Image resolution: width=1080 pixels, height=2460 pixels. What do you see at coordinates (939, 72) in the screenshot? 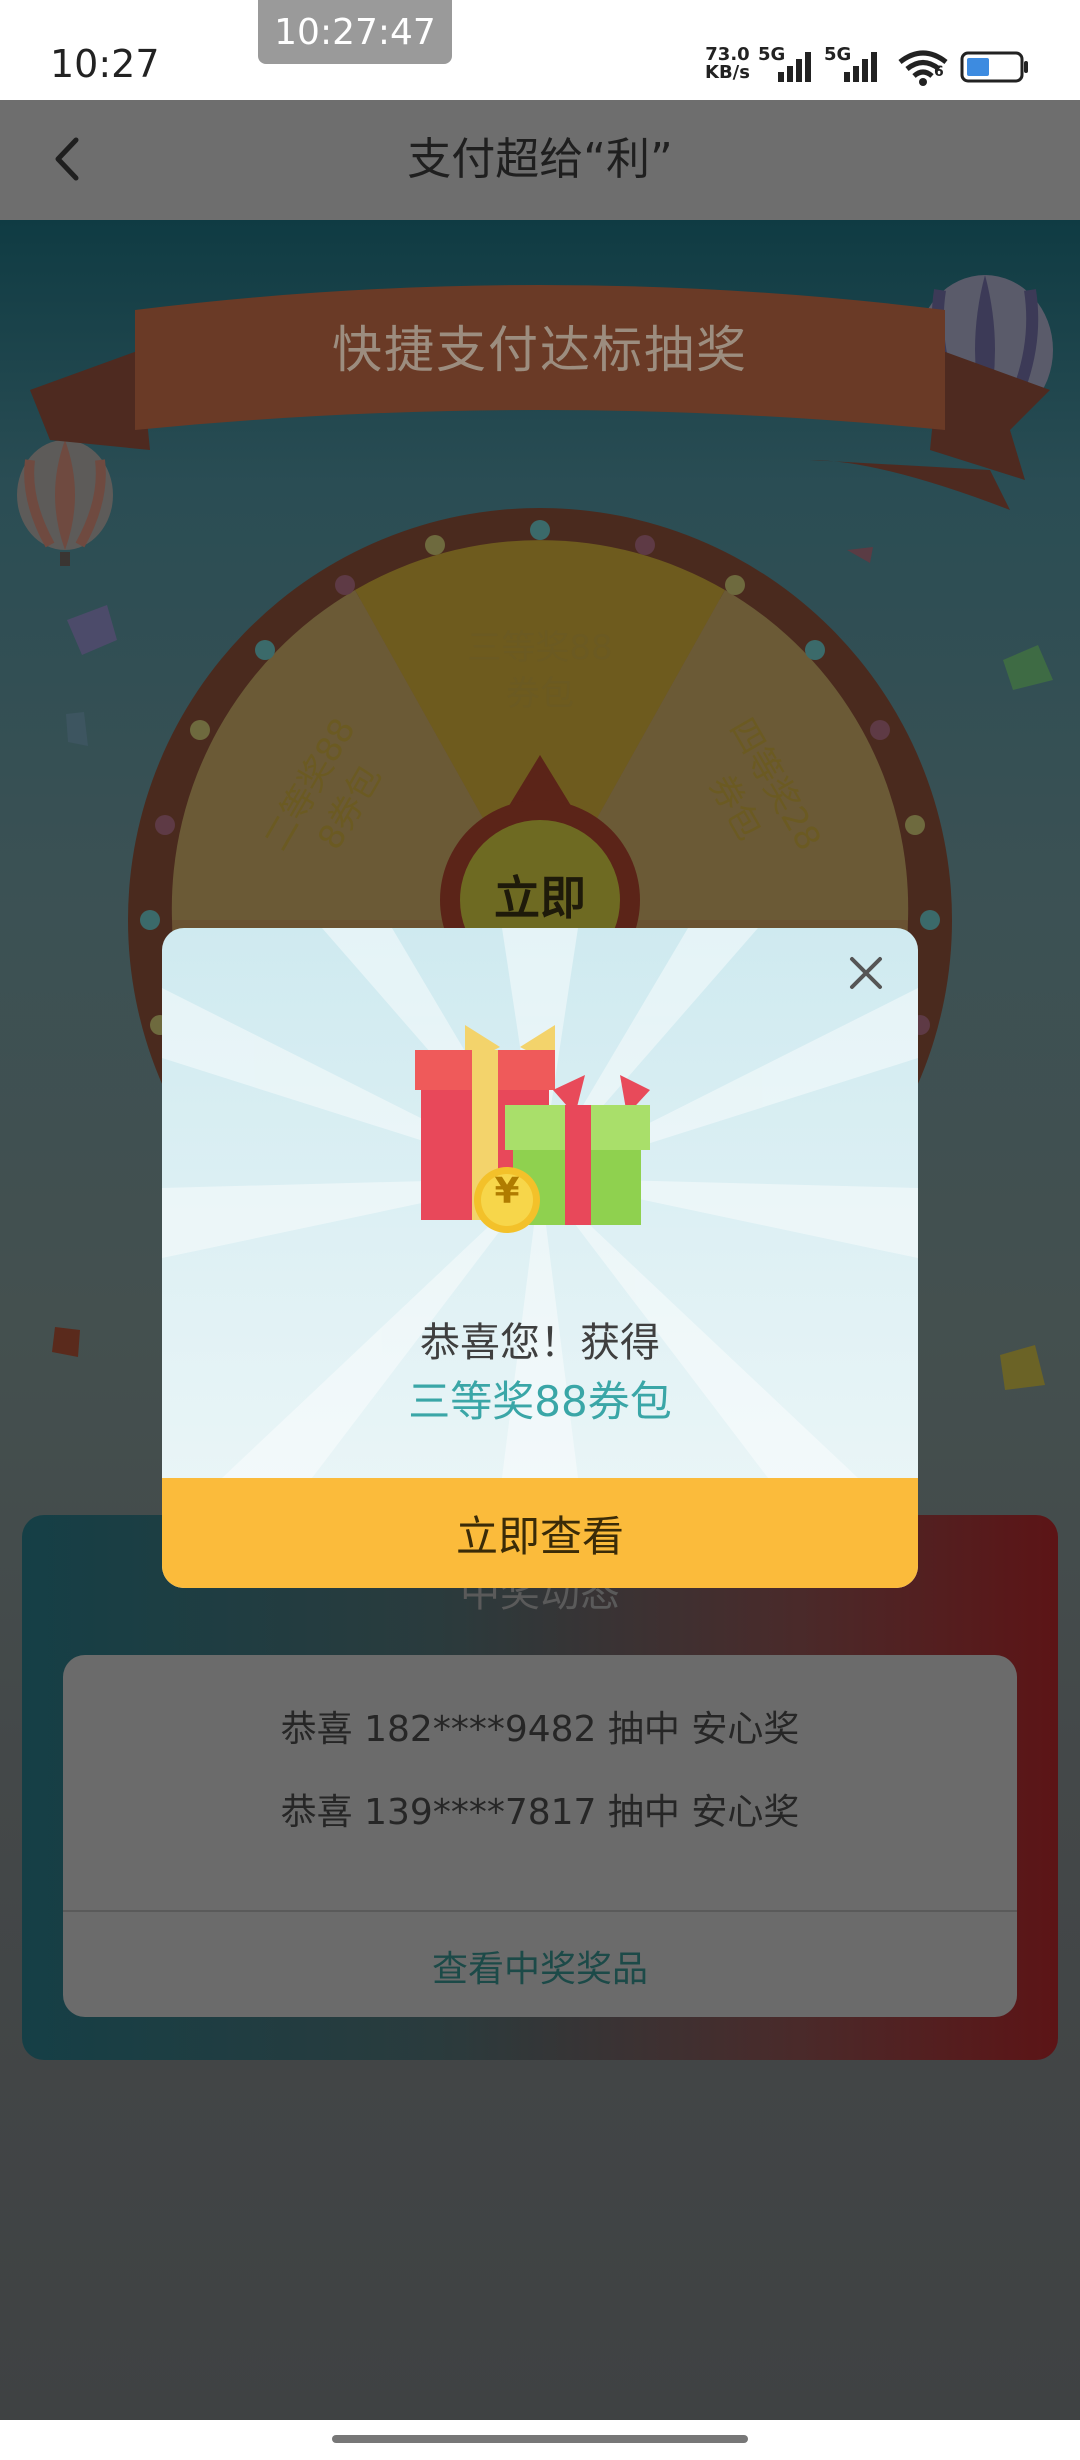
I see `wifi-sub-label: 6` at bounding box center [939, 72].